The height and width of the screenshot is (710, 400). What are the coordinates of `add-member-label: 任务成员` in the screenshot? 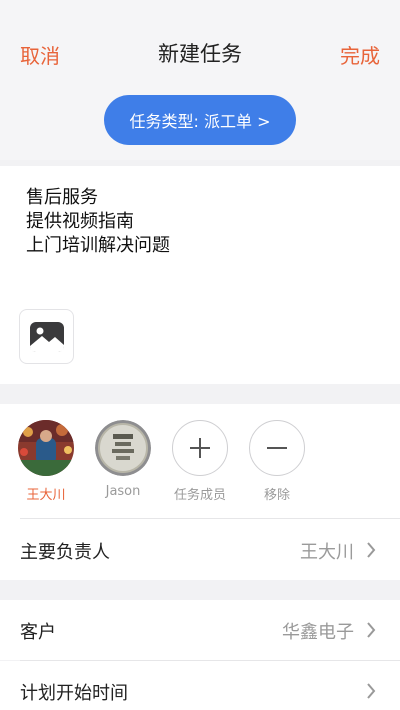 It's located at (199, 495).